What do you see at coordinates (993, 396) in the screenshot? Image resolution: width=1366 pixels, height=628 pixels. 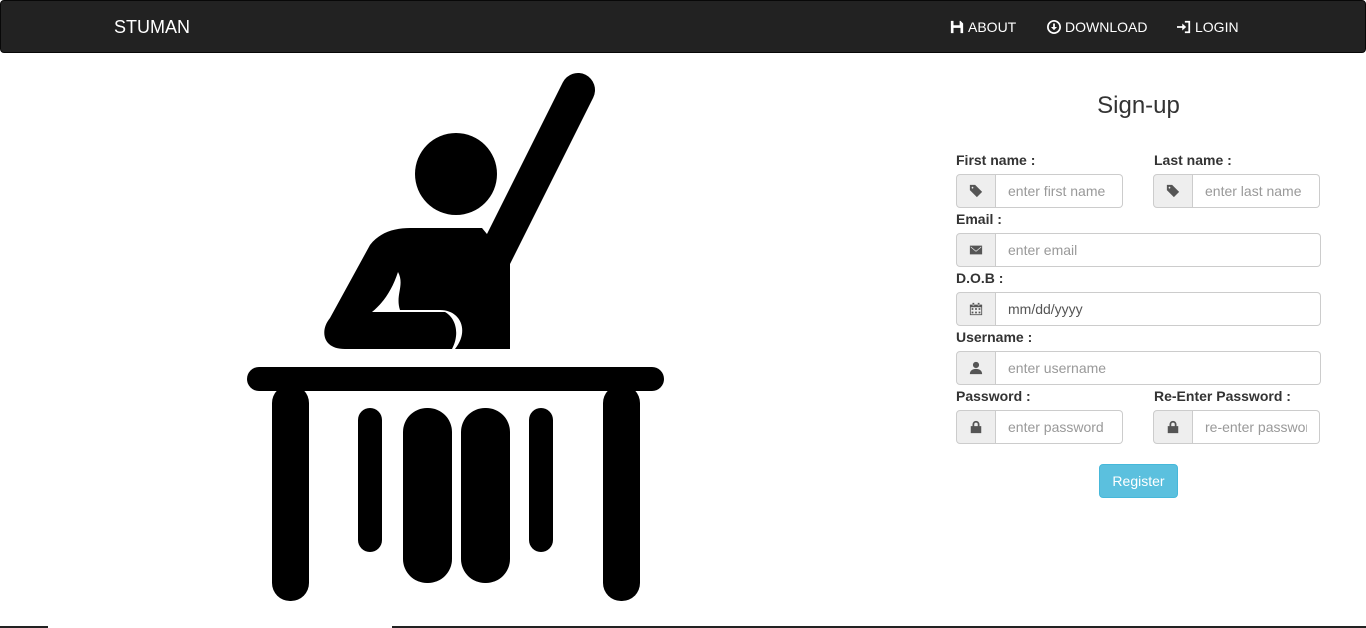 I see `password-label: Password :` at bounding box center [993, 396].